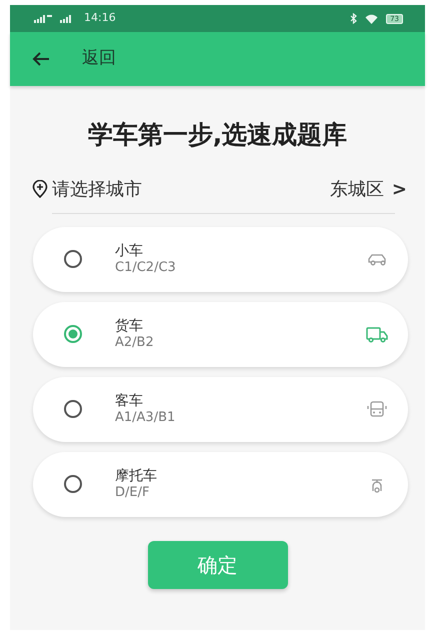 The width and height of the screenshot is (435, 634). I want to click on vehicle-name: 货车, so click(129, 326).